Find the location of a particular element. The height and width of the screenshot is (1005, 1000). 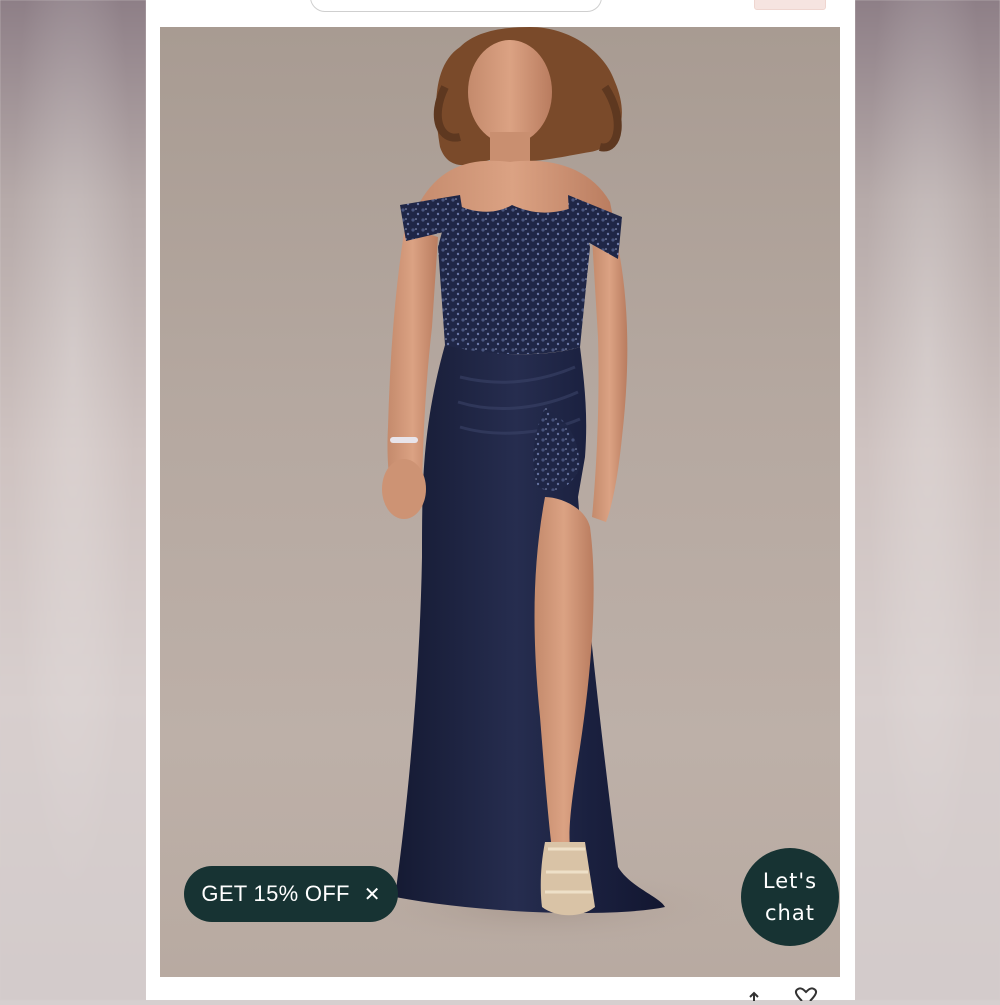

chat-label: Let's chat is located at coordinates (790, 897).